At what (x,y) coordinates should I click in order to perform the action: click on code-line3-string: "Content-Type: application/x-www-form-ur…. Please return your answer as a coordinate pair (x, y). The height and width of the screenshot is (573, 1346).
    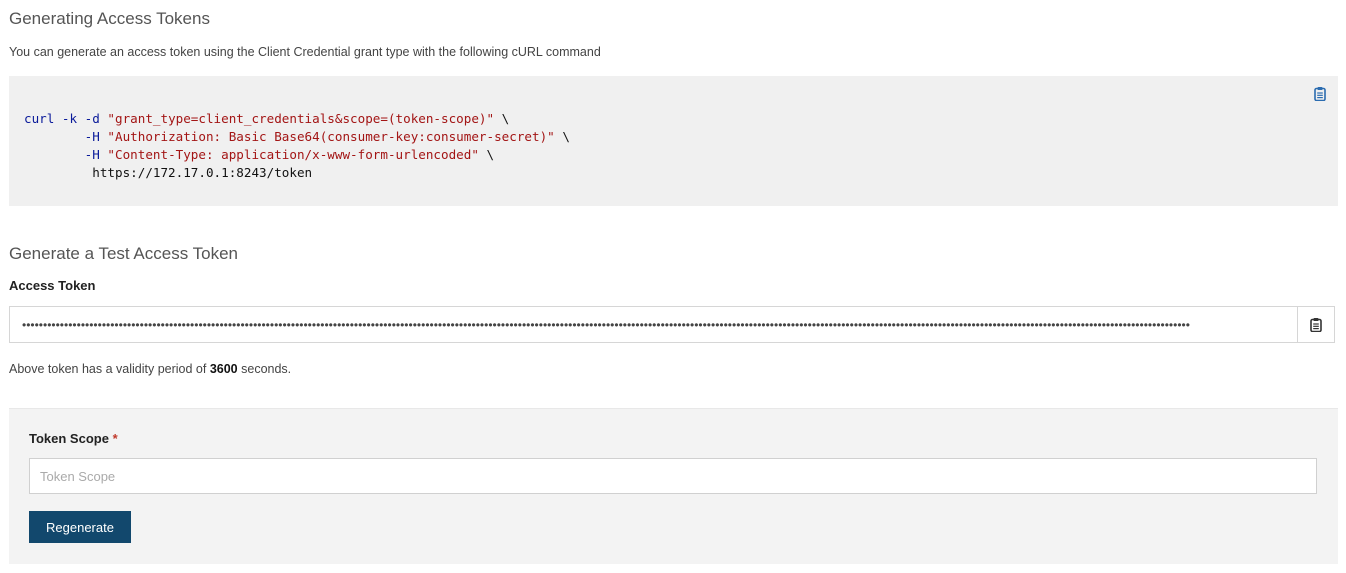
    Looking at the image, I should click on (293, 154).